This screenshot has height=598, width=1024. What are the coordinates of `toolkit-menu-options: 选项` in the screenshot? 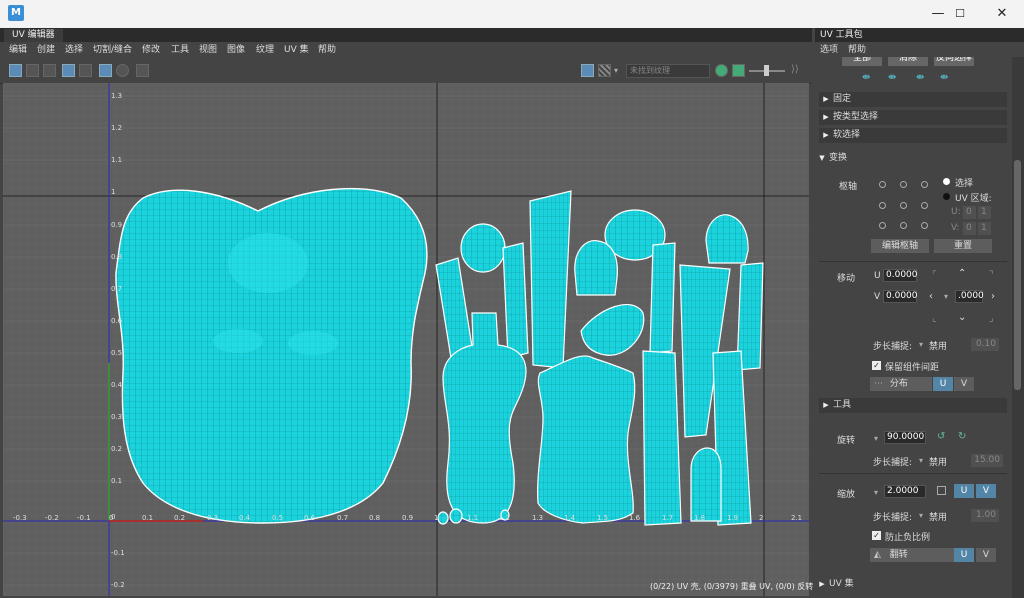 It's located at (829, 50).